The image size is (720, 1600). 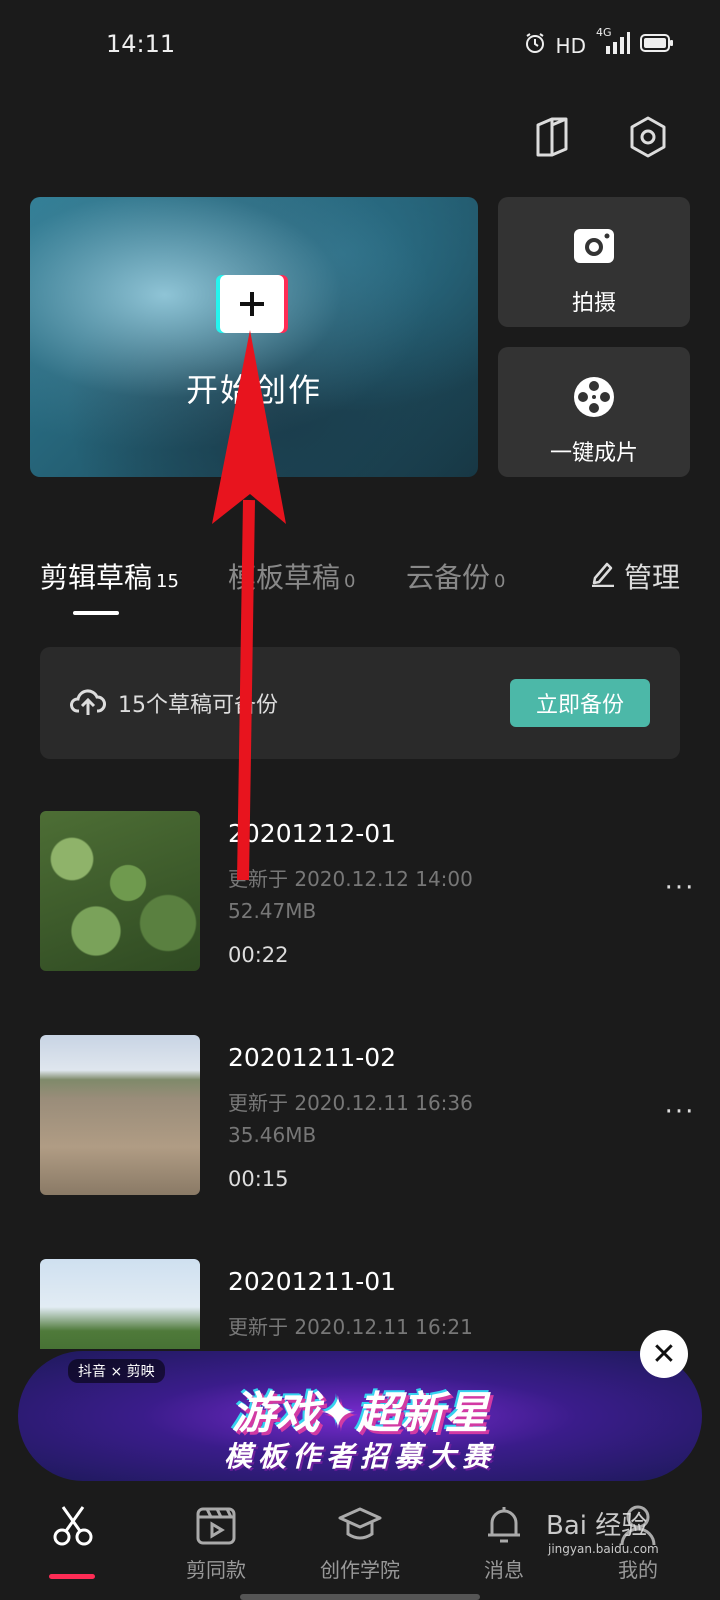 What do you see at coordinates (96, 577) in the screenshot?
I see `tab-label: 剪辑草稿` at bounding box center [96, 577].